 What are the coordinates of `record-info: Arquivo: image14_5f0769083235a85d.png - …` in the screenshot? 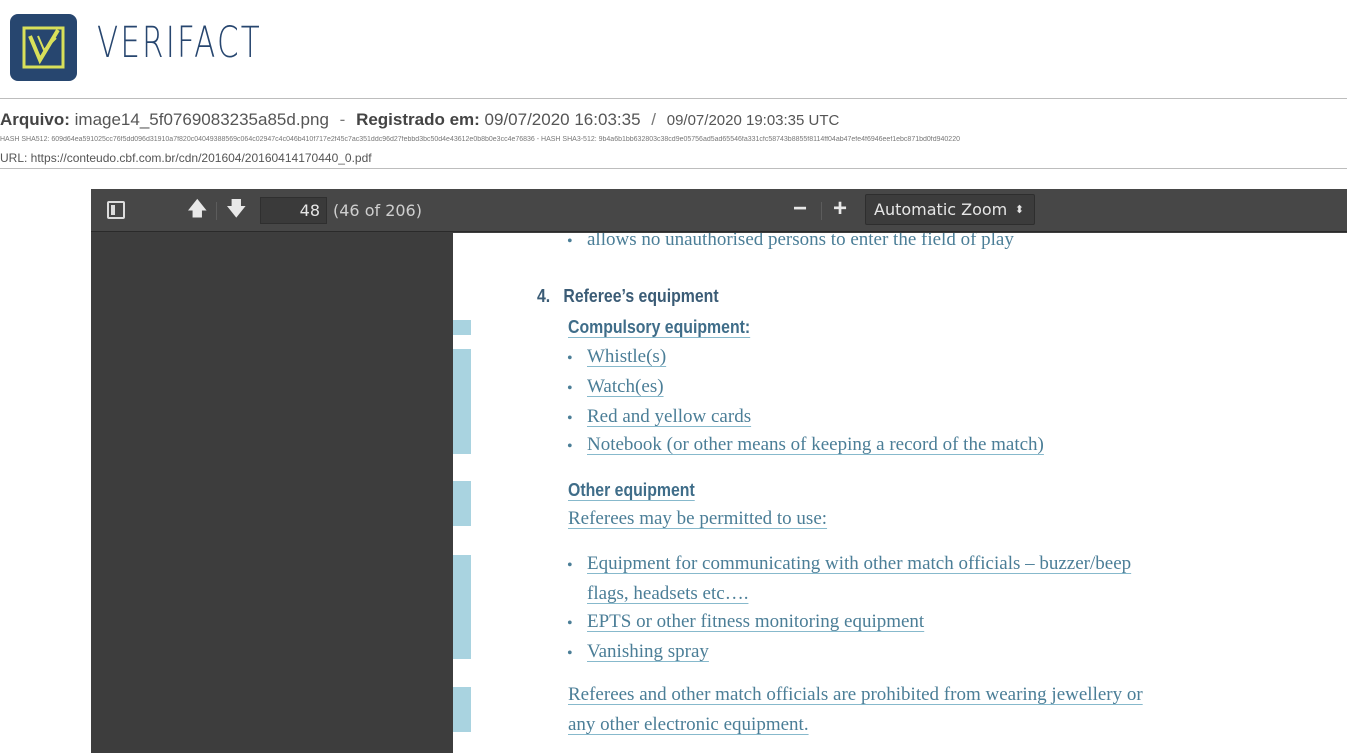 It's located at (419, 120).